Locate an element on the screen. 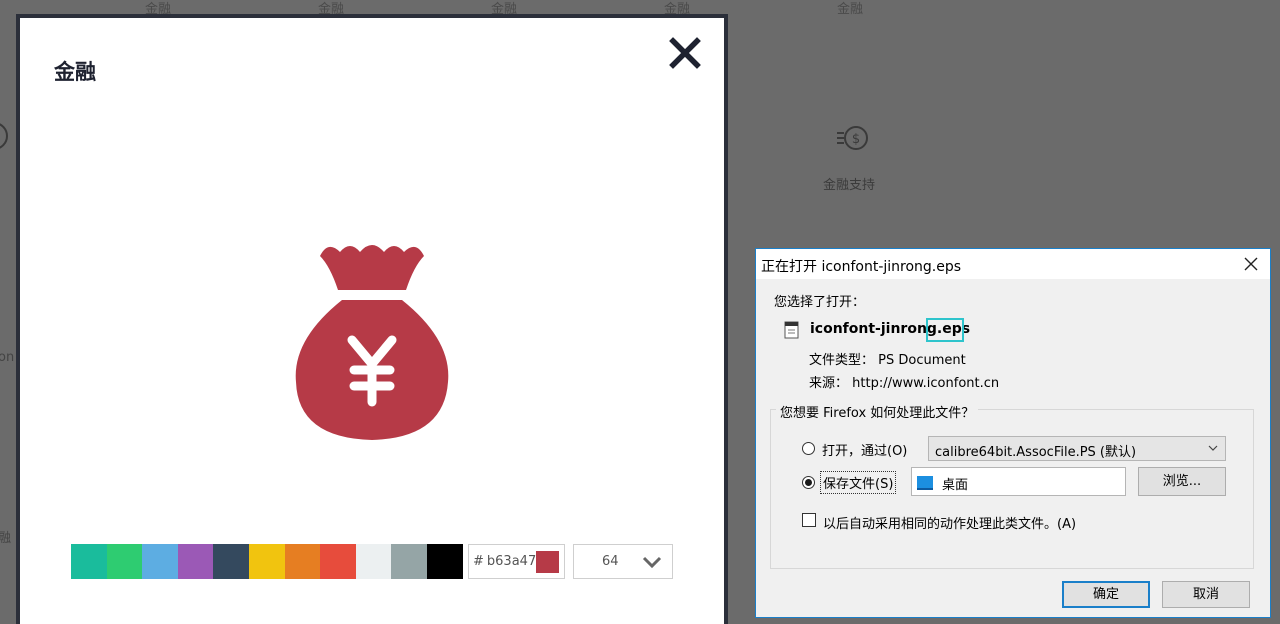 The image size is (1280, 624). ok-button: 确定 is located at coordinates (1106, 594).